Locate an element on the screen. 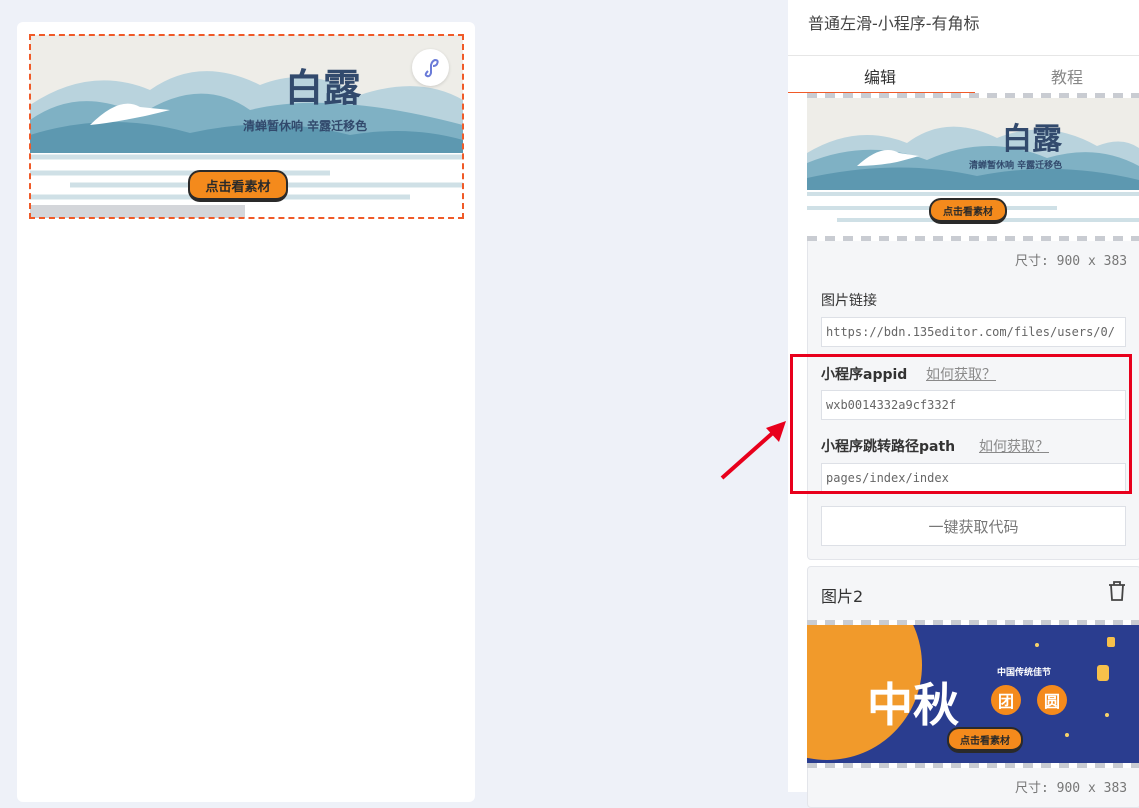  highlight-box is located at coordinates (961, 424).